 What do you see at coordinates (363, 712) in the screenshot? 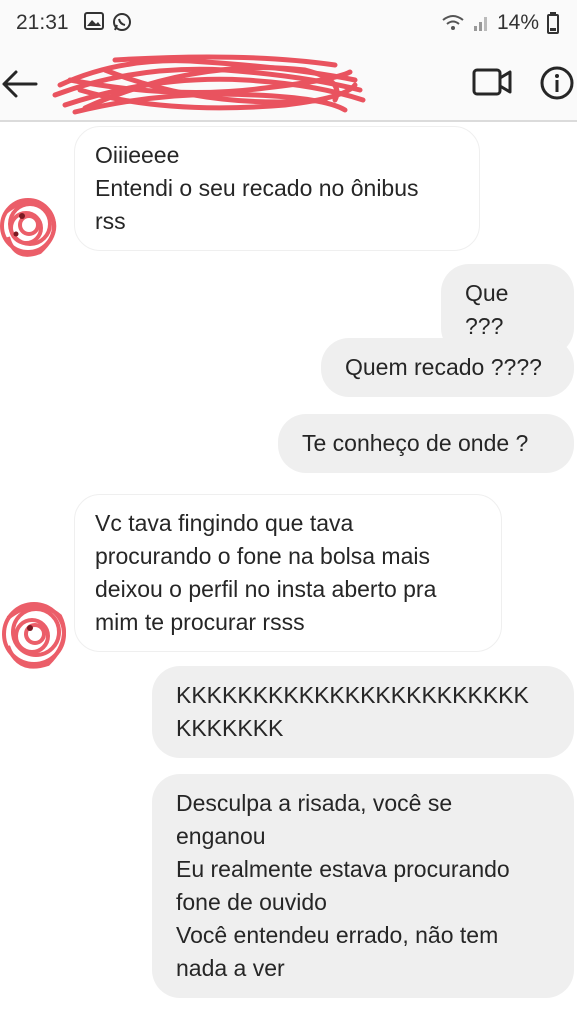
I see `outgoing-message: KKKKKKKKKKKKKKKKKKKKKKK KKKKKKK` at bounding box center [363, 712].